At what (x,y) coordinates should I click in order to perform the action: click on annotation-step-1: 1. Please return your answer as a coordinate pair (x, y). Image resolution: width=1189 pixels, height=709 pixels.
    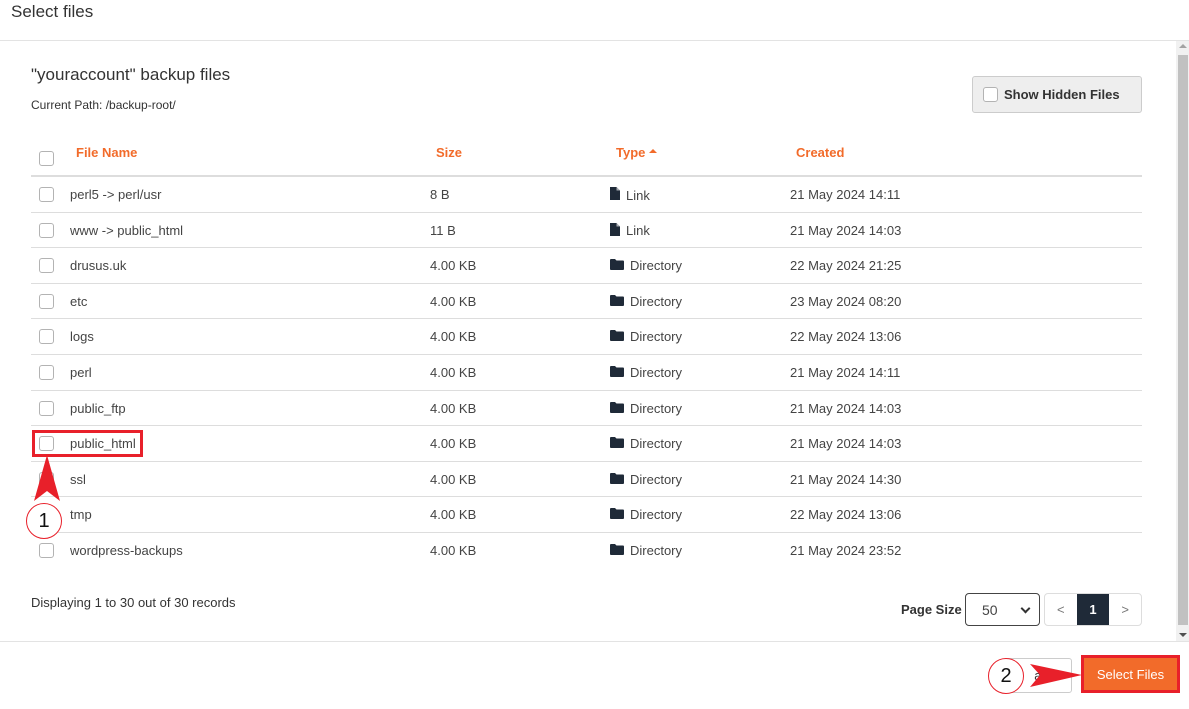
    Looking at the image, I should click on (44, 521).